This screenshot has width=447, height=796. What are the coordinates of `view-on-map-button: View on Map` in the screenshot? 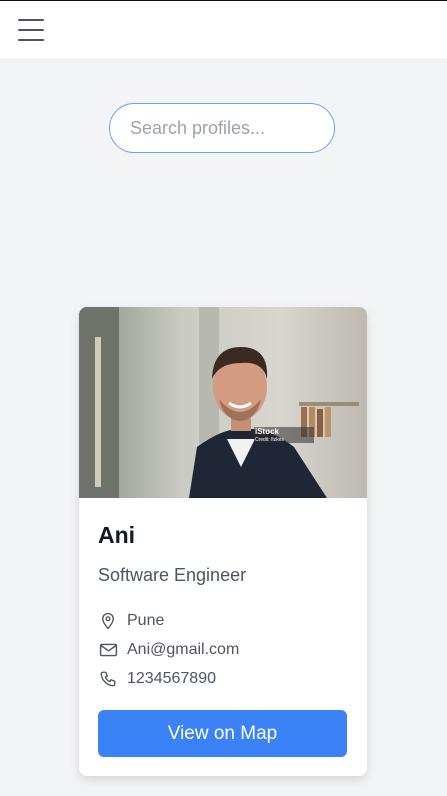 It's located at (222, 733).